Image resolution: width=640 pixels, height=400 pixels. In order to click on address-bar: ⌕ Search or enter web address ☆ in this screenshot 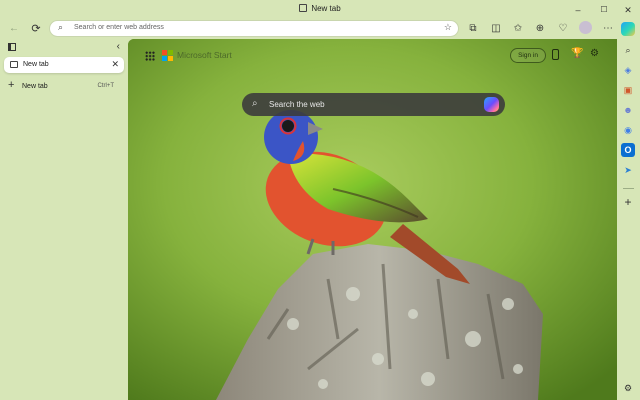, I will do `click(254, 28)`.